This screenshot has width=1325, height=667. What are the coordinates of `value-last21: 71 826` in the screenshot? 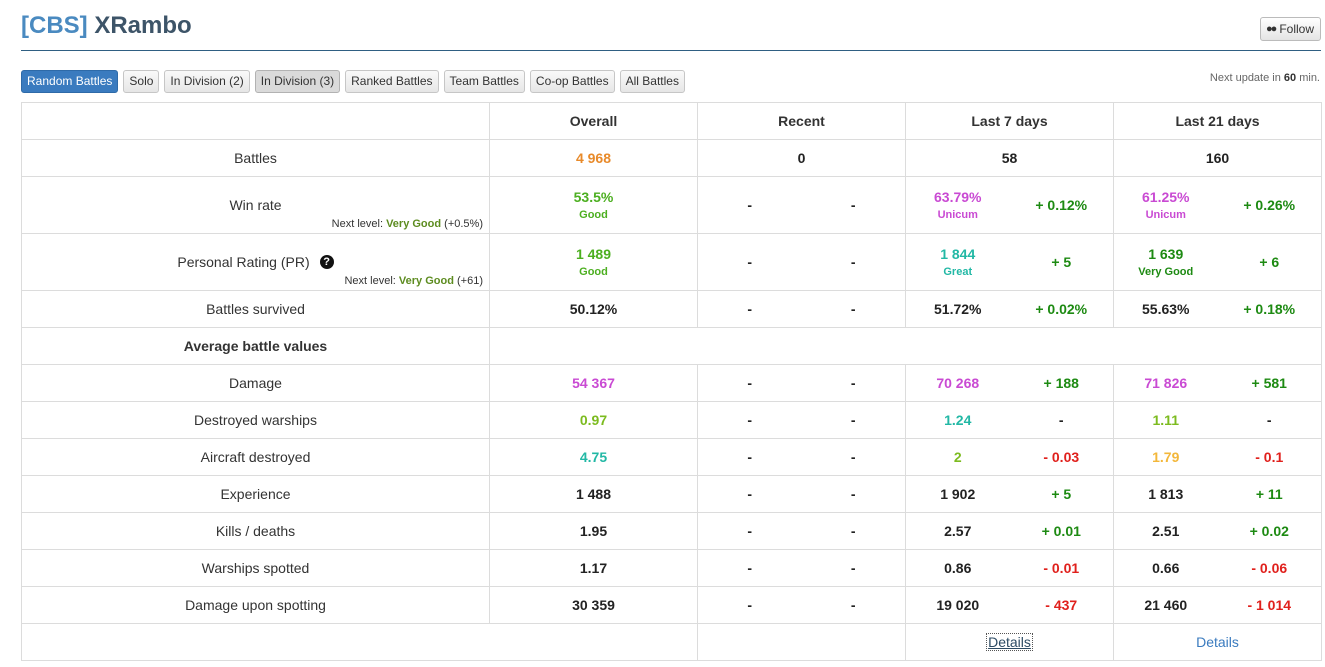 It's located at (1166, 383).